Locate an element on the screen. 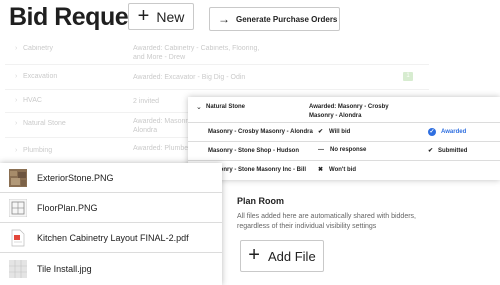  plan-room-title: Plan Room is located at coordinates (261, 201).